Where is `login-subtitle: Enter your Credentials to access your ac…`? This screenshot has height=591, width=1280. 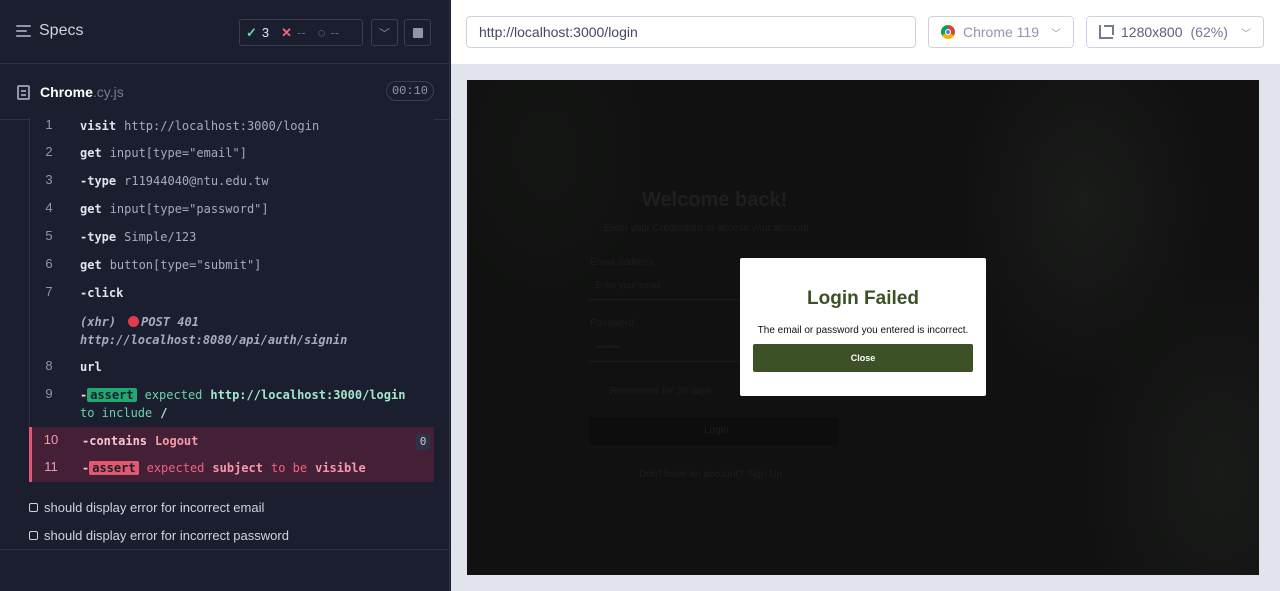 login-subtitle: Enter your Credentials to access your ac… is located at coordinates (706, 228).